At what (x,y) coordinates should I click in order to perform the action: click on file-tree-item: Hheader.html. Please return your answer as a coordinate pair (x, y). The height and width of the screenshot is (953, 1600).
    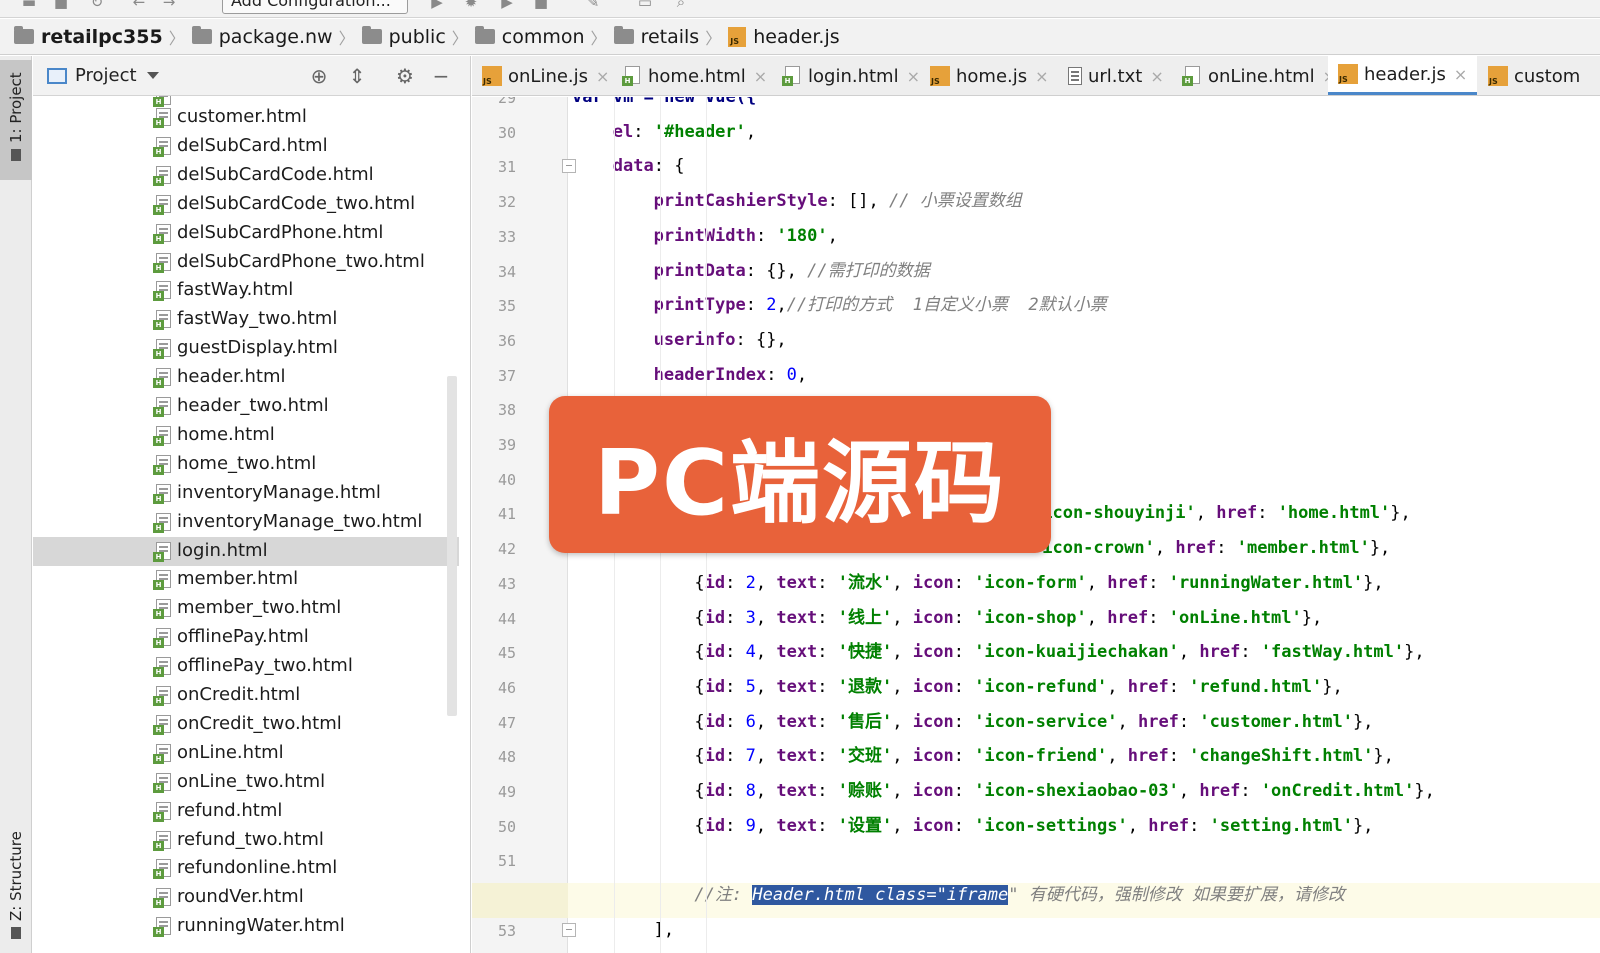
    Looking at the image, I should click on (246, 377).